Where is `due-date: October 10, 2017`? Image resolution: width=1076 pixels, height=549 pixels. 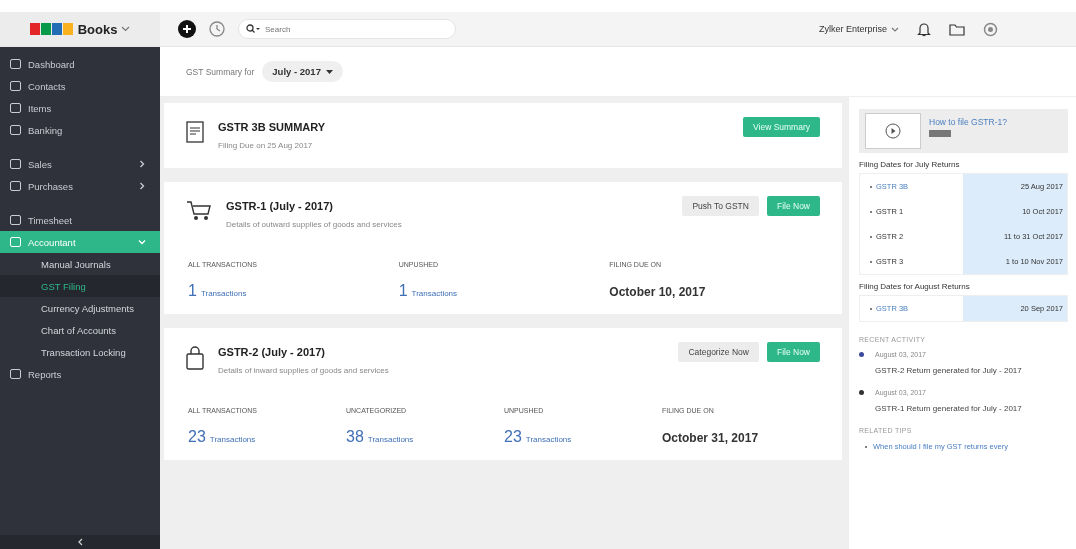 due-date: October 10, 2017 is located at coordinates (658, 291).